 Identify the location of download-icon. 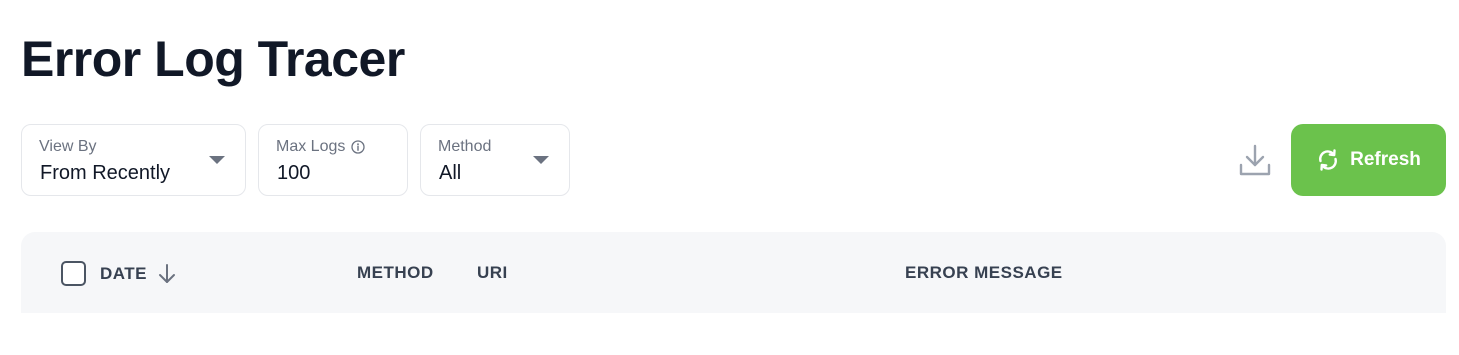
(1255, 160).